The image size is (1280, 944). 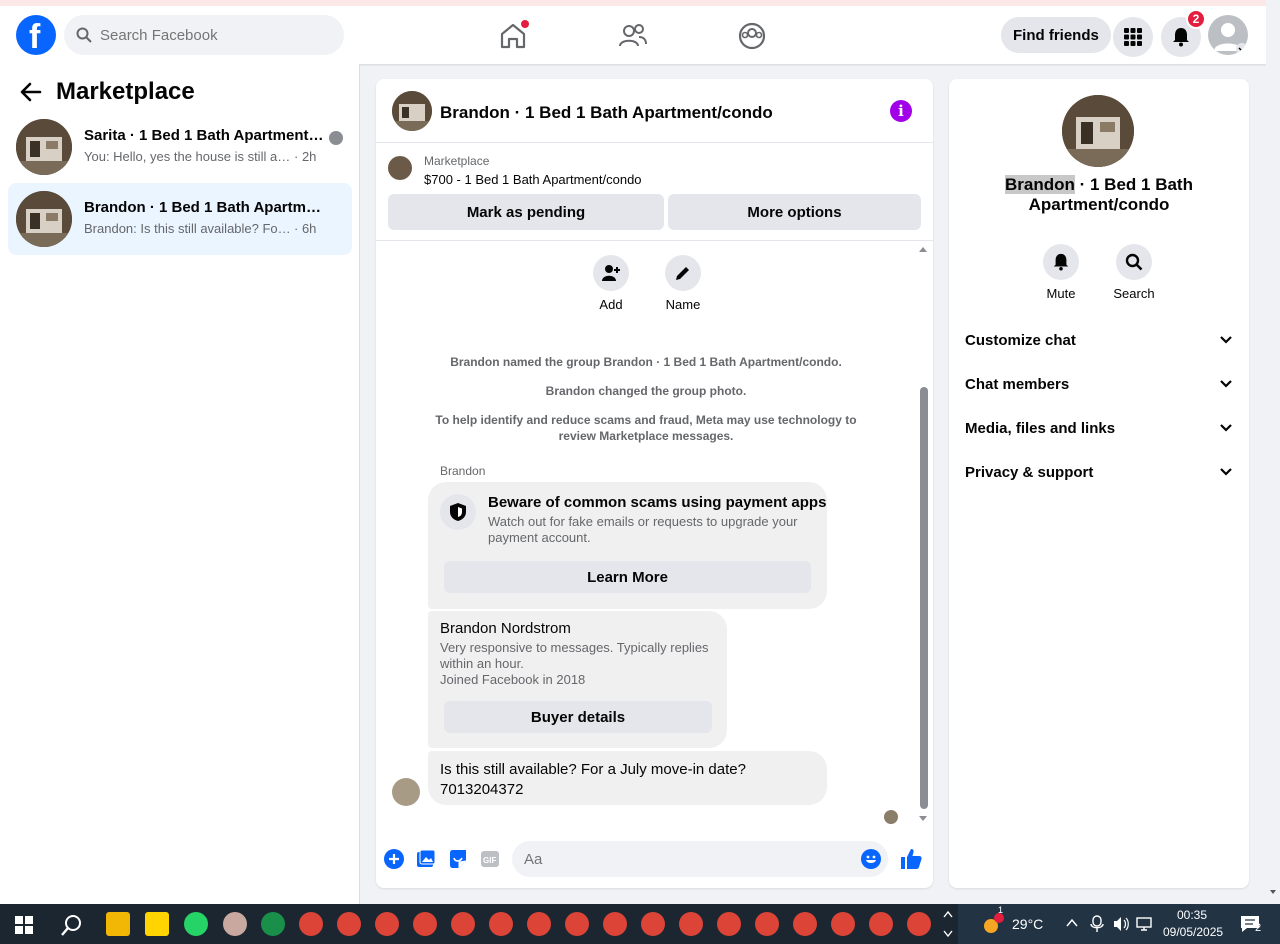 I want to click on buyer-details-button: Buyer details, so click(x=578, y=717).